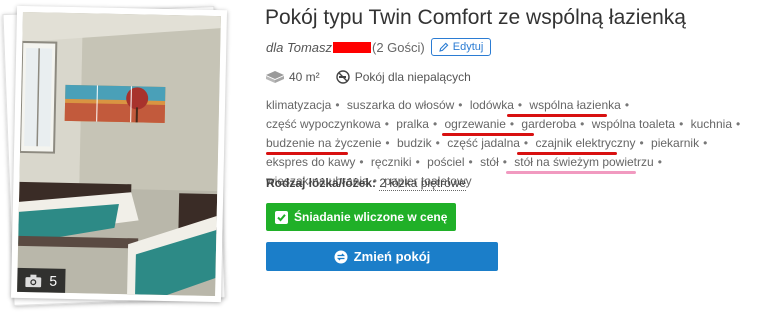 Image resolution: width=759 pixels, height=314 pixels. Describe the element at coordinates (584, 162) in the screenshot. I see `amenity-item: stół na świeżym powietrzu` at that location.